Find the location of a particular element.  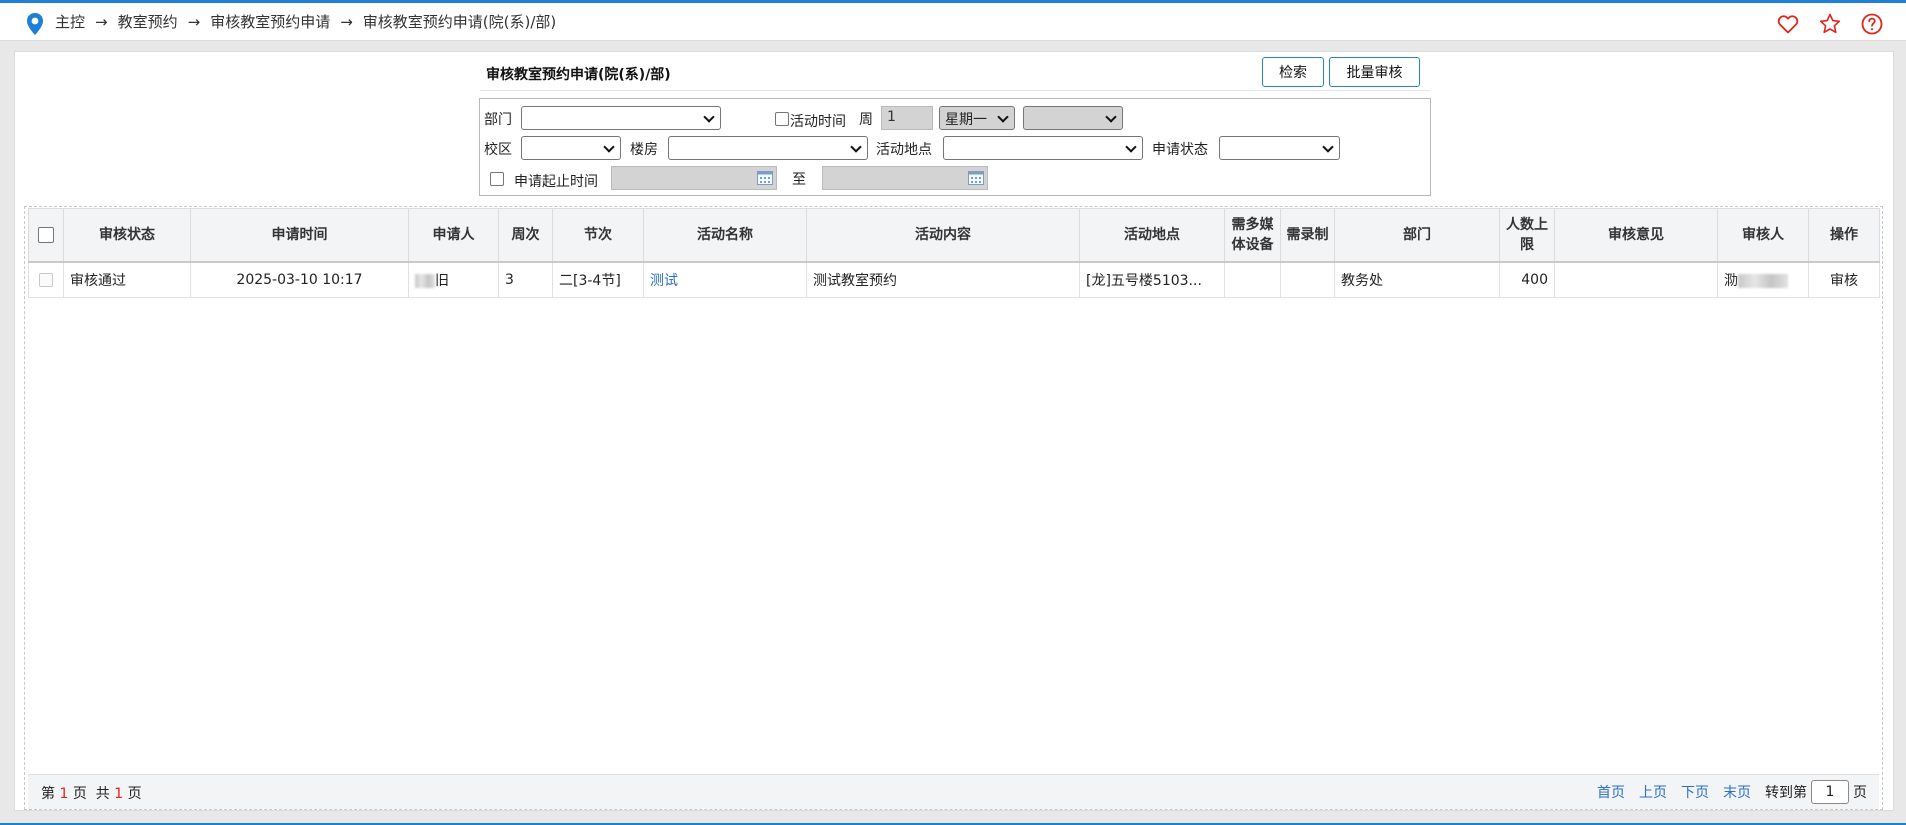

cell-capacity: 400 is located at coordinates (1527, 279).